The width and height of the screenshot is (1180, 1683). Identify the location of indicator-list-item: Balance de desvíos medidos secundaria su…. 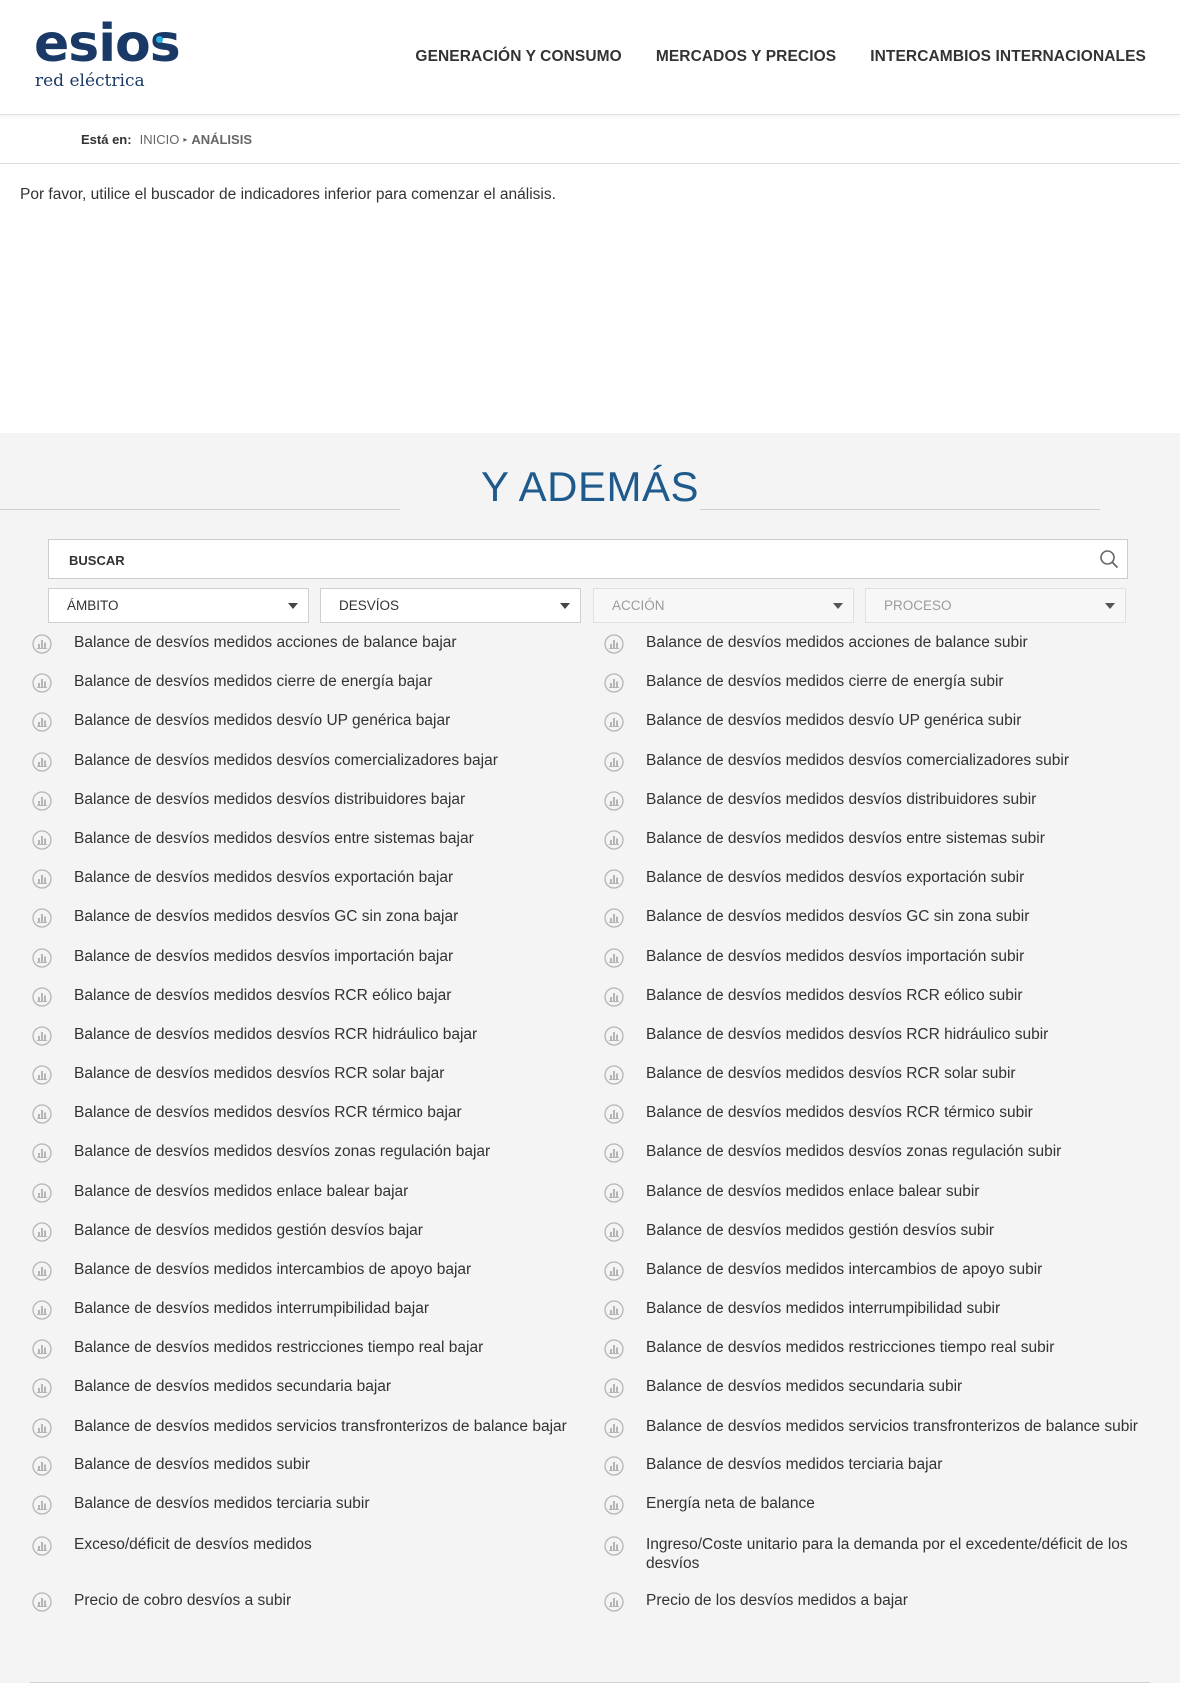
(884, 1387).